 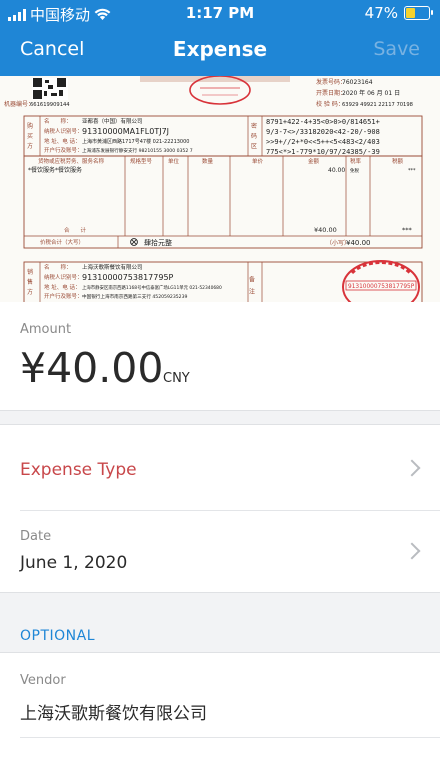 What do you see at coordinates (251, 285) in the screenshot?
I see `invoice-note-label: 备 注` at bounding box center [251, 285].